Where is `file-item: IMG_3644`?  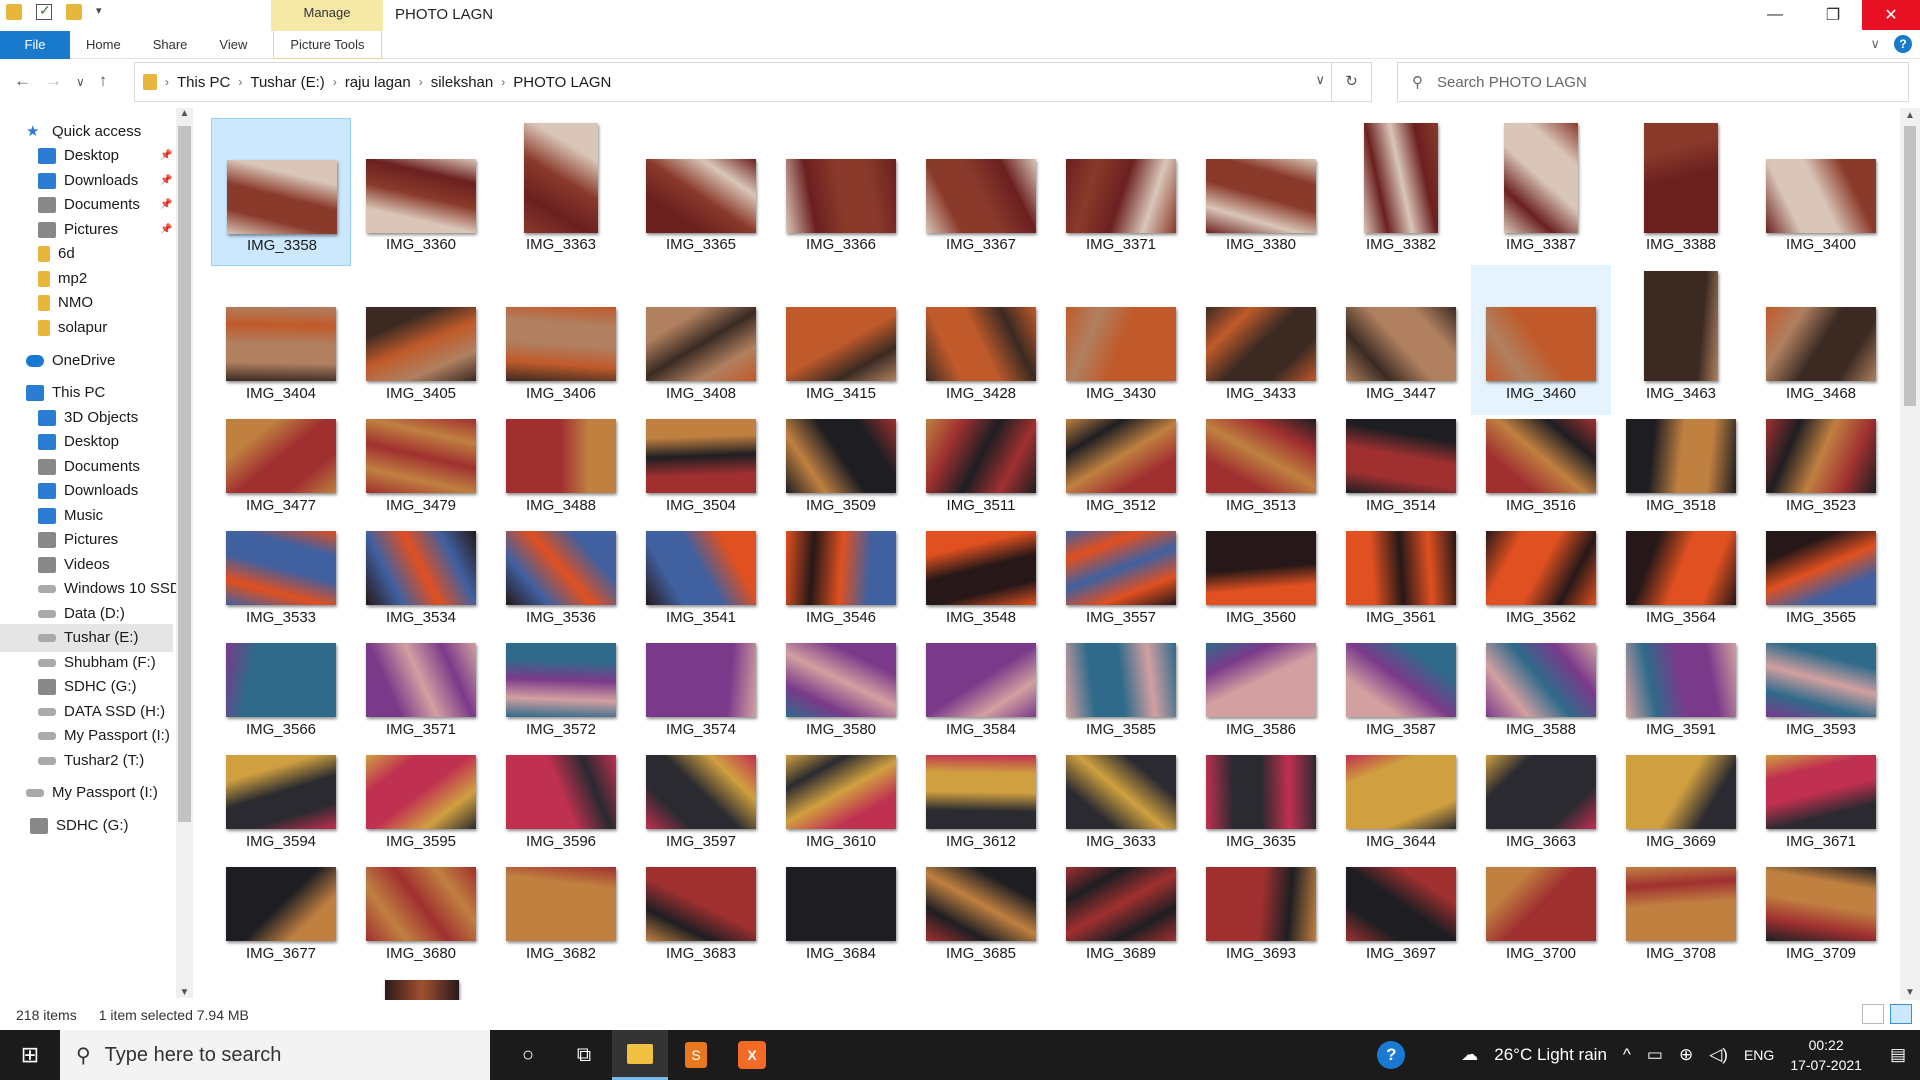
file-item: IMG_3644 is located at coordinates (1401, 809).